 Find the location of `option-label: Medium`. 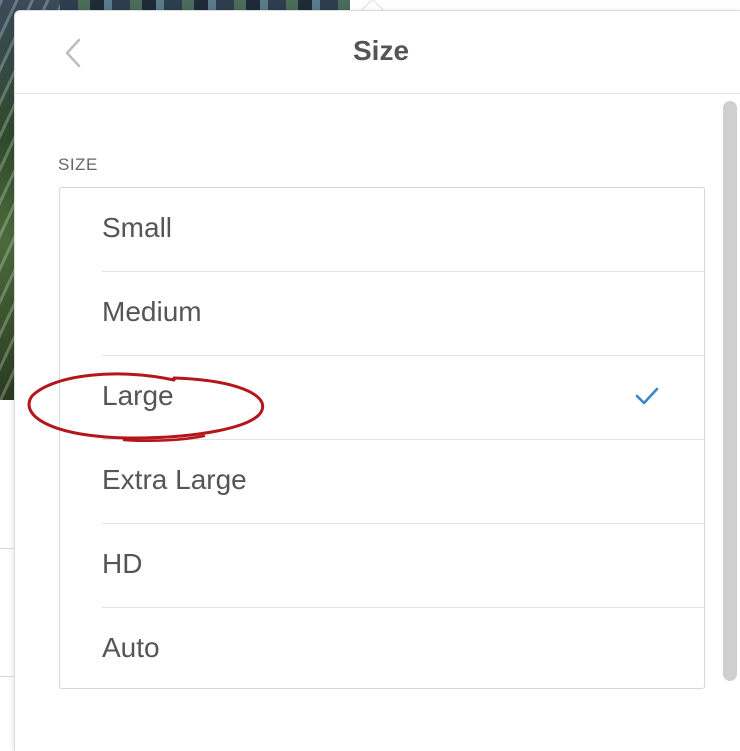

option-label: Medium is located at coordinates (152, 311).